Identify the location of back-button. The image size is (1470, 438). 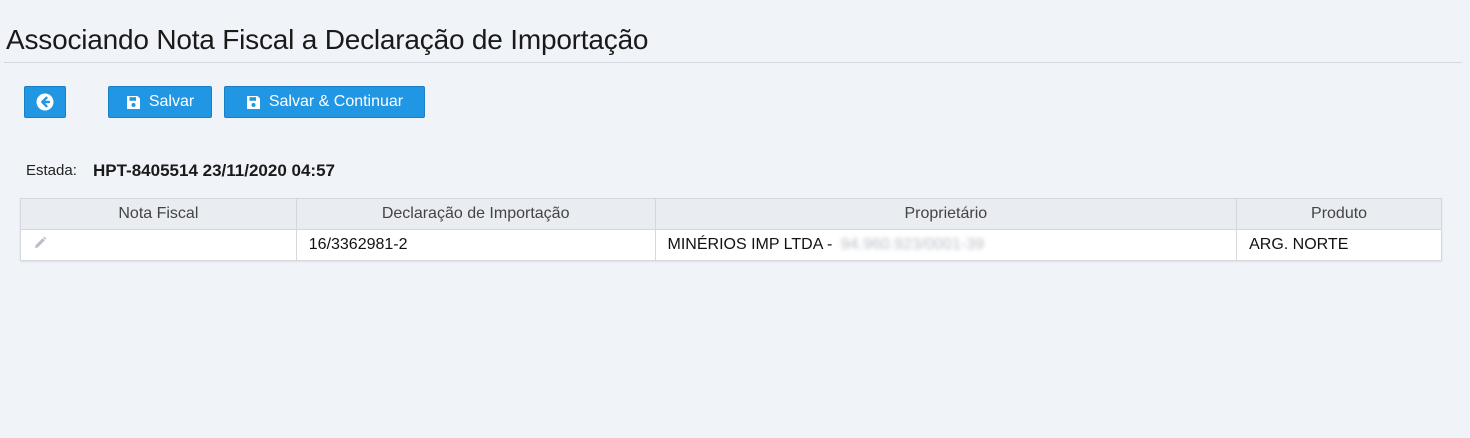
(45, 102).